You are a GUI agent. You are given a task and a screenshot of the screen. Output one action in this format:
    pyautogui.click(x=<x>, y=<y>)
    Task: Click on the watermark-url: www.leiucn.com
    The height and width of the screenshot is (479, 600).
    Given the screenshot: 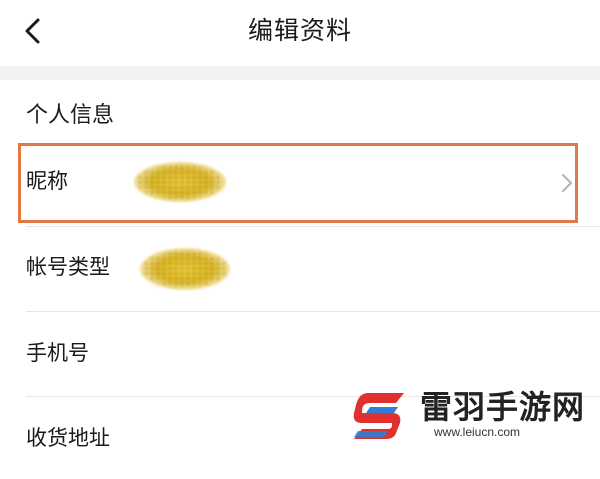 What is the action you would take?
    pyautogui.click(x=477, y=432)
    